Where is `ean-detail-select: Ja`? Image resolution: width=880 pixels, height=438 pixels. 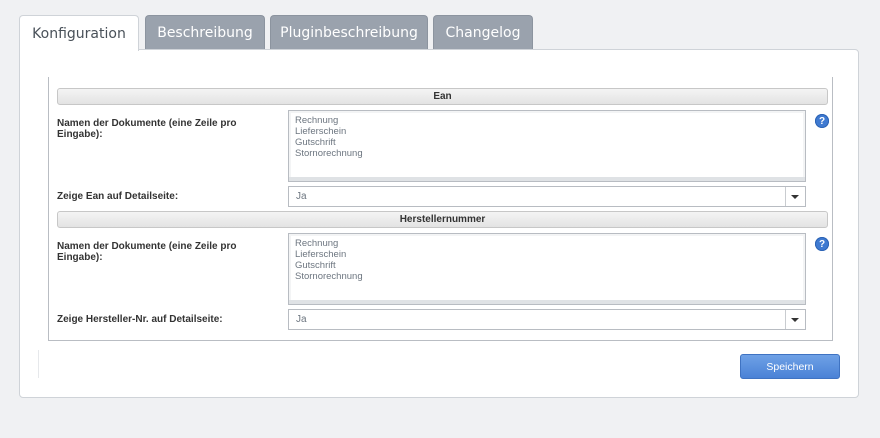
ean-detail-select: Ja is located at coordinates (547, 196).